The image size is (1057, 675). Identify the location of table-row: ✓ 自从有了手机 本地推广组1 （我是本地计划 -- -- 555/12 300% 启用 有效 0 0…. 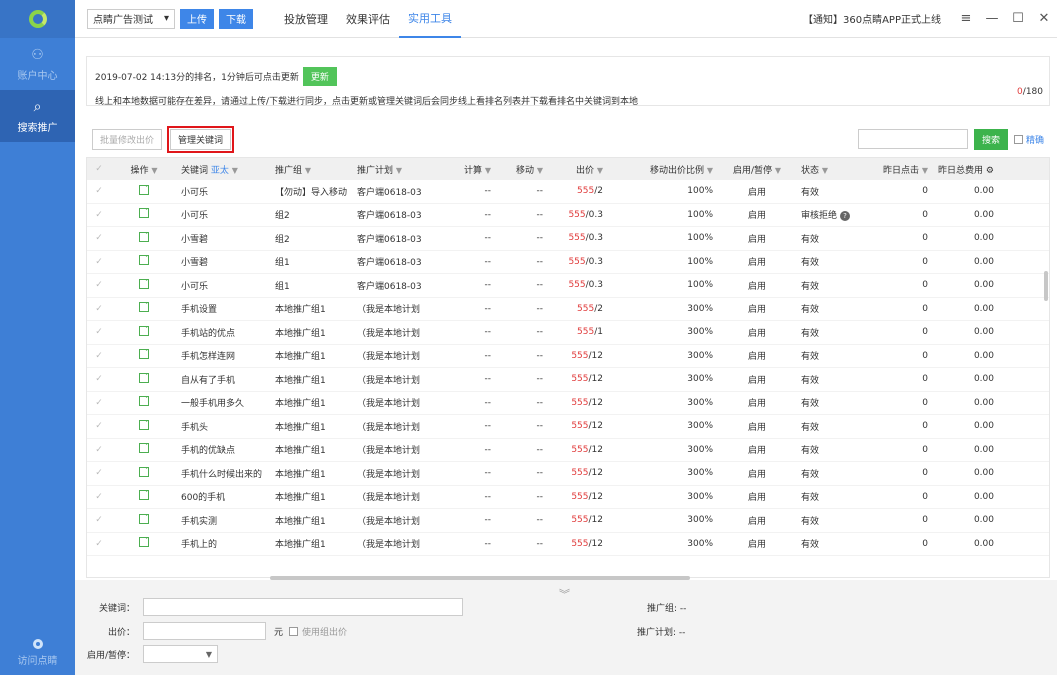
(568, 380).